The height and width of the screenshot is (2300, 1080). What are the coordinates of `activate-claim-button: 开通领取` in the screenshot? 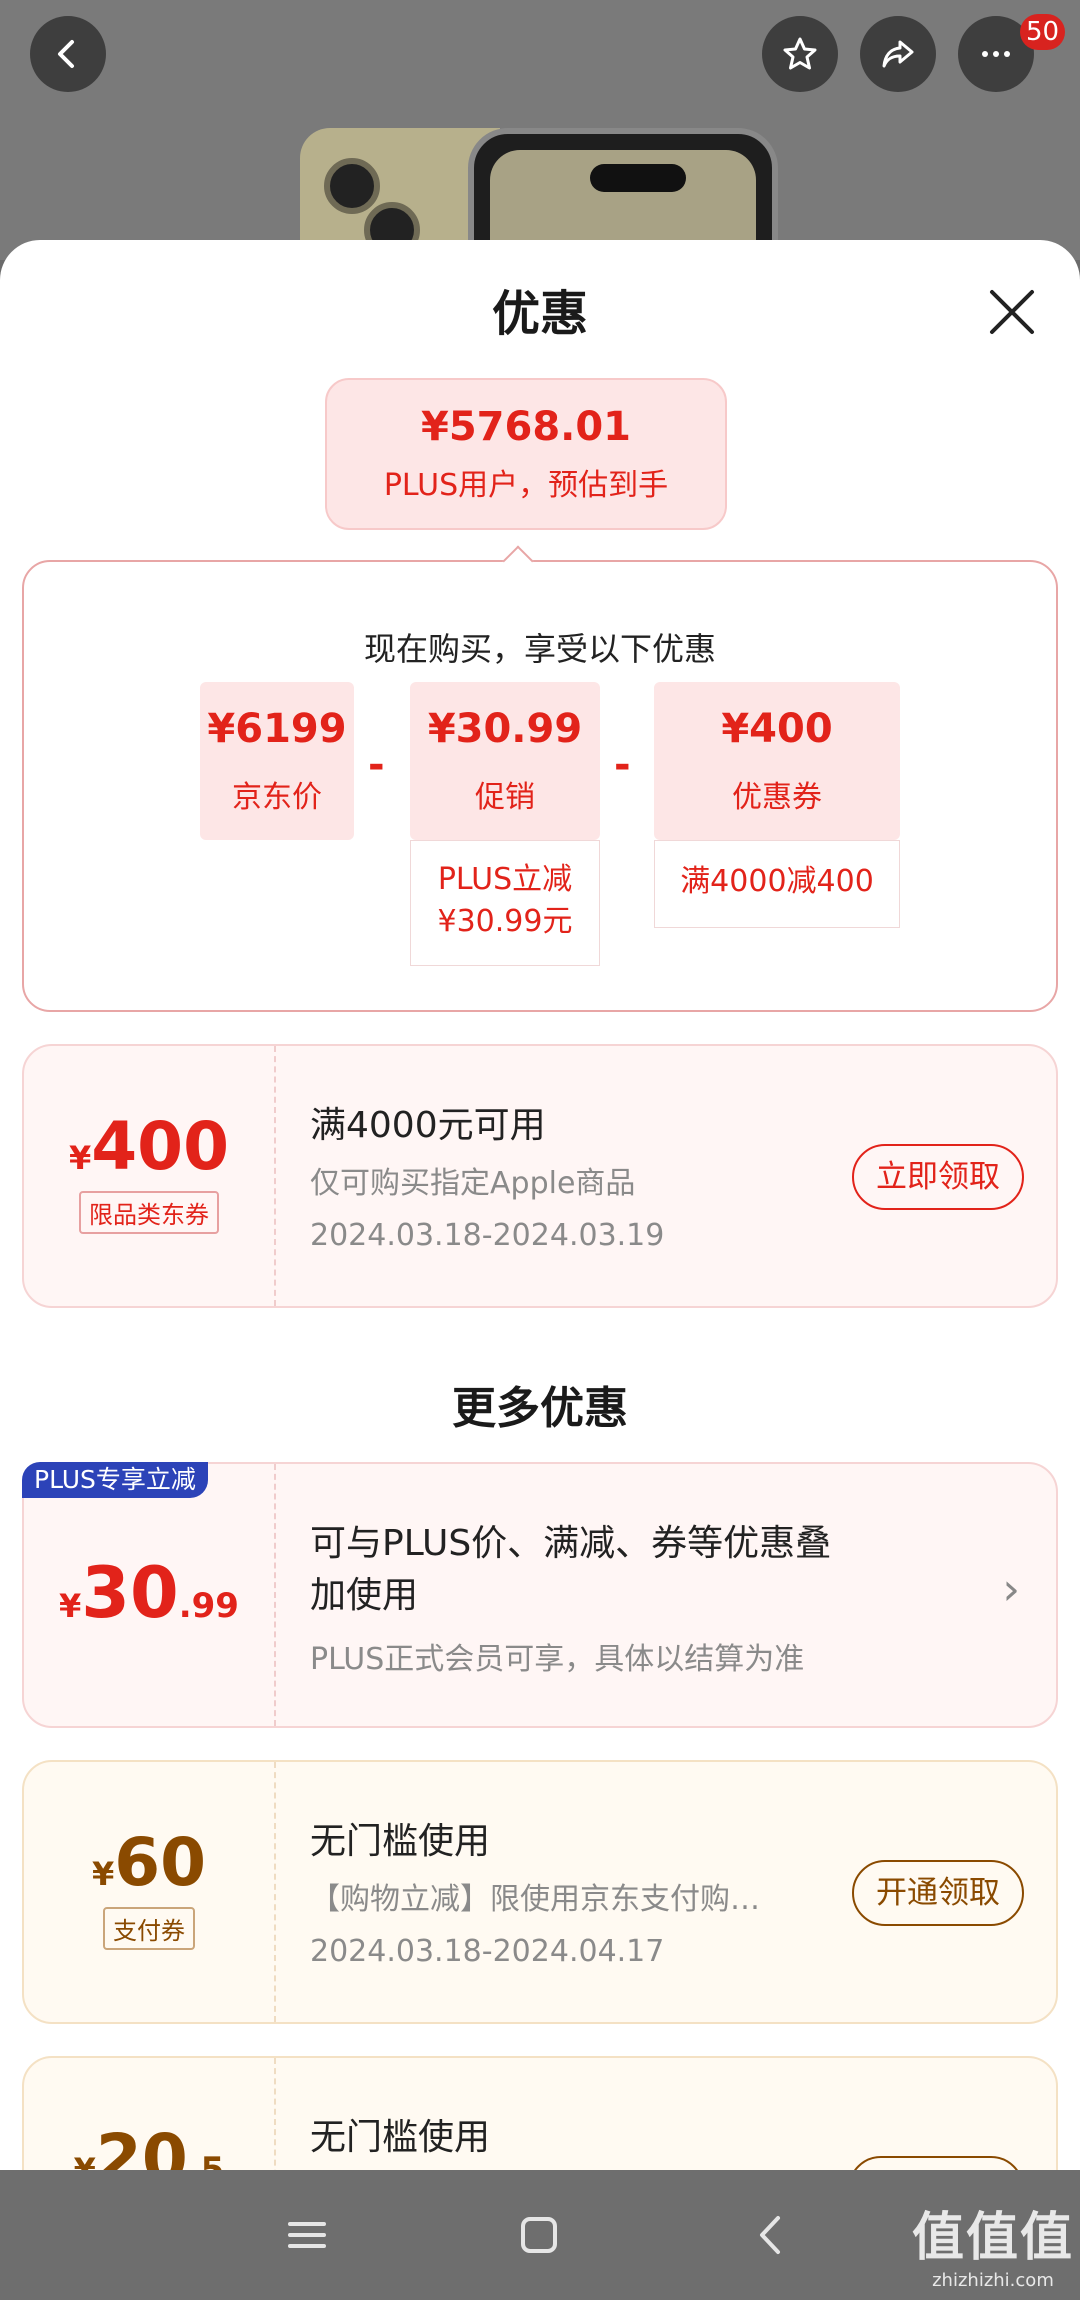 It's located at (938, 1893).